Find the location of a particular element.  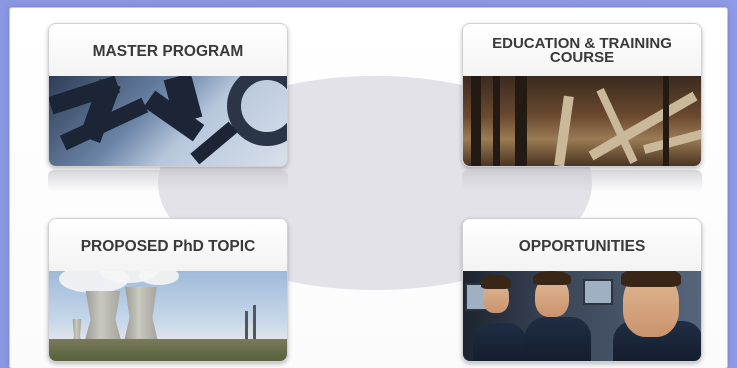

opportunities-title: OPPORTUNITIES is located at coordinates (582, 245).